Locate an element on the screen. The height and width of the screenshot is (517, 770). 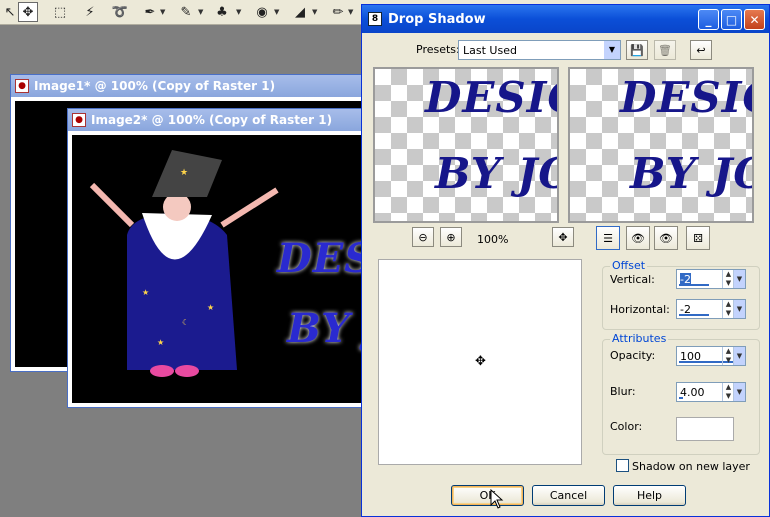
delete-preset-button: 🗑 is located at coordinates (665, 50).